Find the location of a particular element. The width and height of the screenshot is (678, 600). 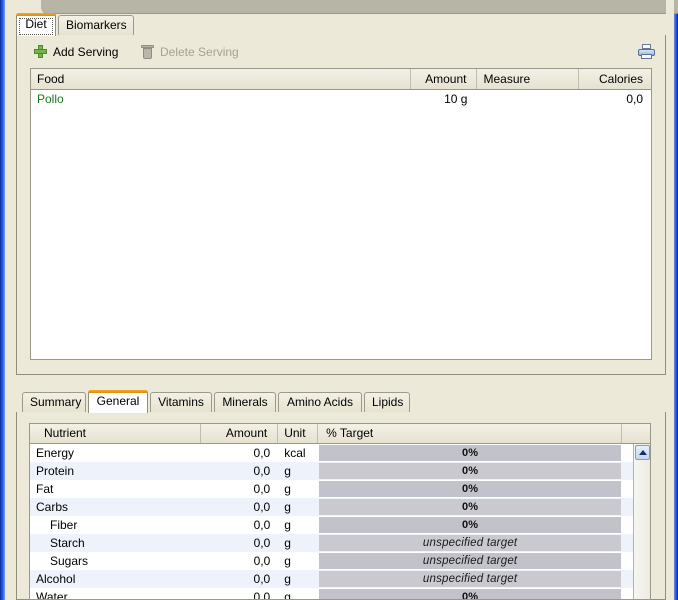

nutrient-table-row: Fat 0,0 g 0% is located at coordinates (340, 489).